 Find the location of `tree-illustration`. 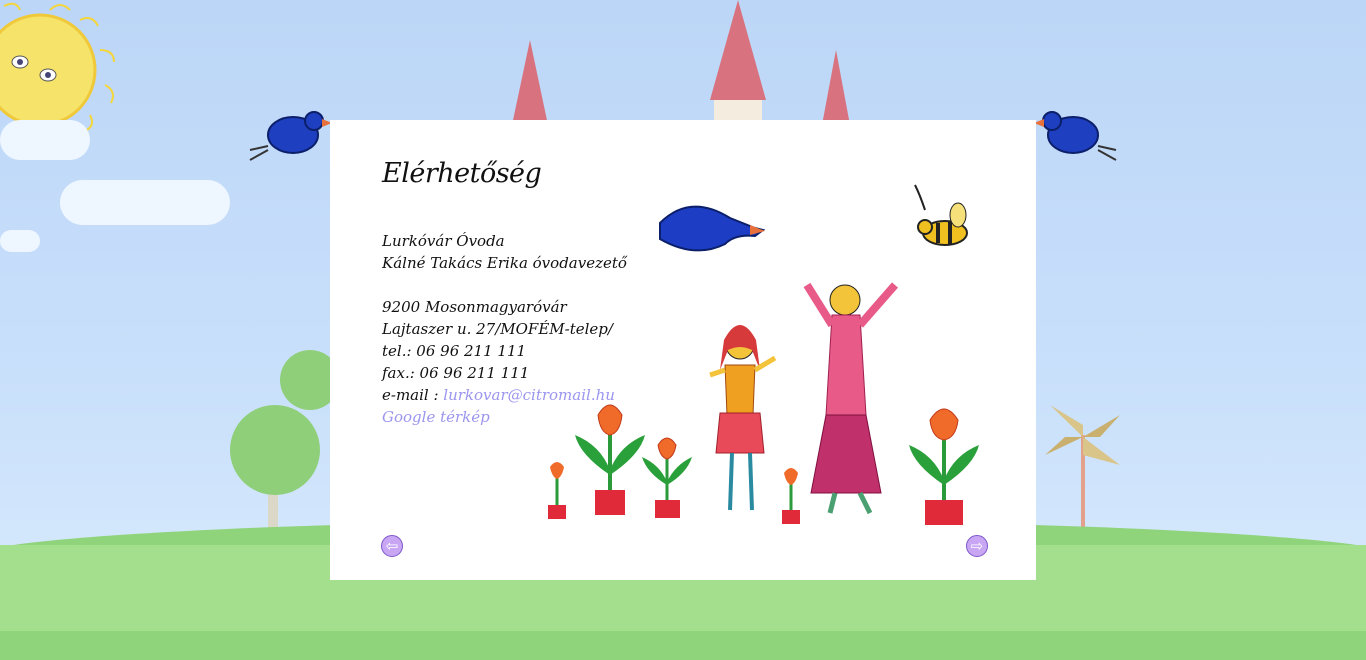

tree-illustration is located at coordinates (280, 450).